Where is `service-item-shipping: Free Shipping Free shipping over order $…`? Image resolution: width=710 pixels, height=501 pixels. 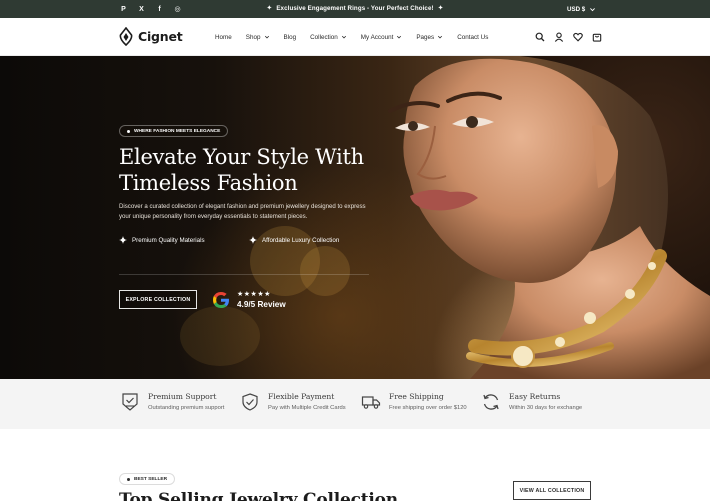 service-item-shipping: Free Shipping Free shipping over order $… is located at coordinates (414, 402).